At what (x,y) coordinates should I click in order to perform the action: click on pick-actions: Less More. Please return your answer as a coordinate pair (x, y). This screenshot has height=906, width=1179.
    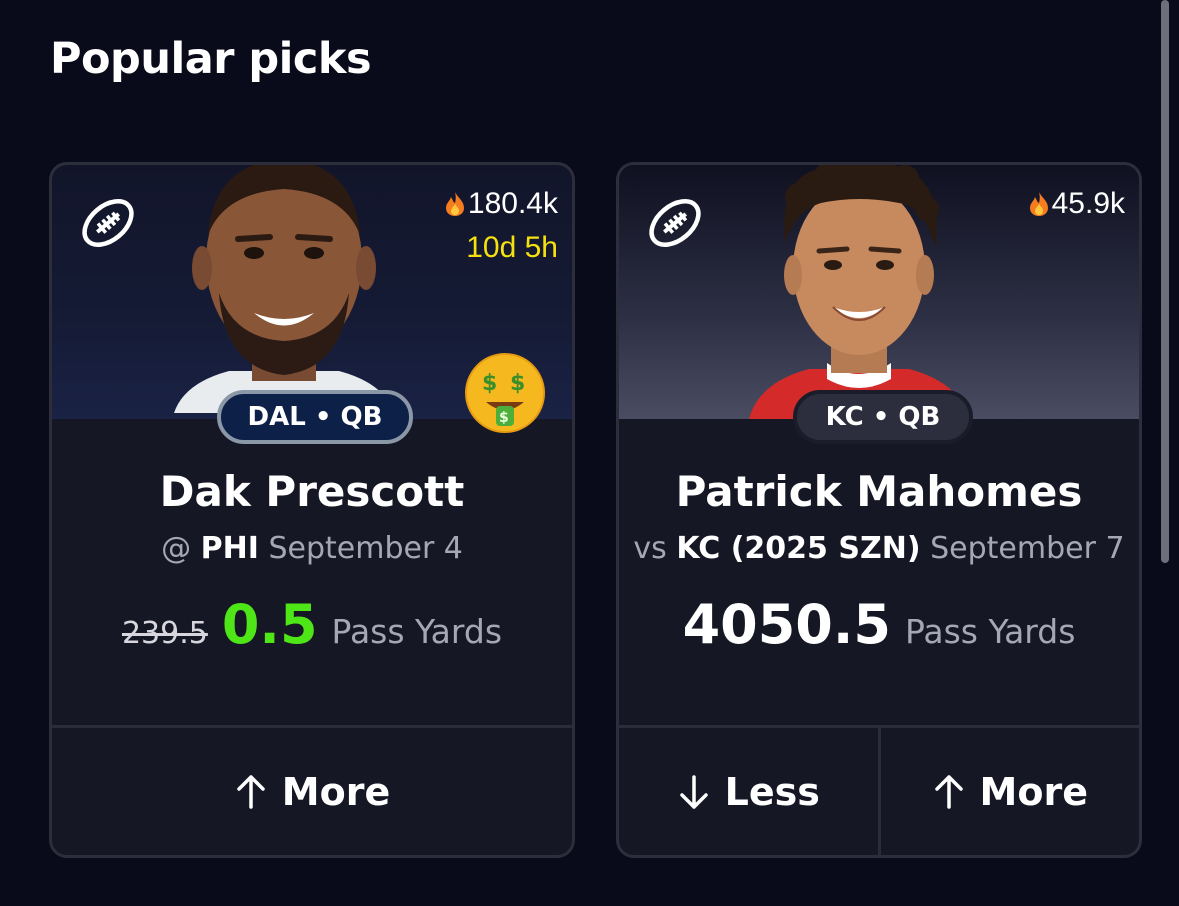
    Looking at the image, I should click on (879, 791).